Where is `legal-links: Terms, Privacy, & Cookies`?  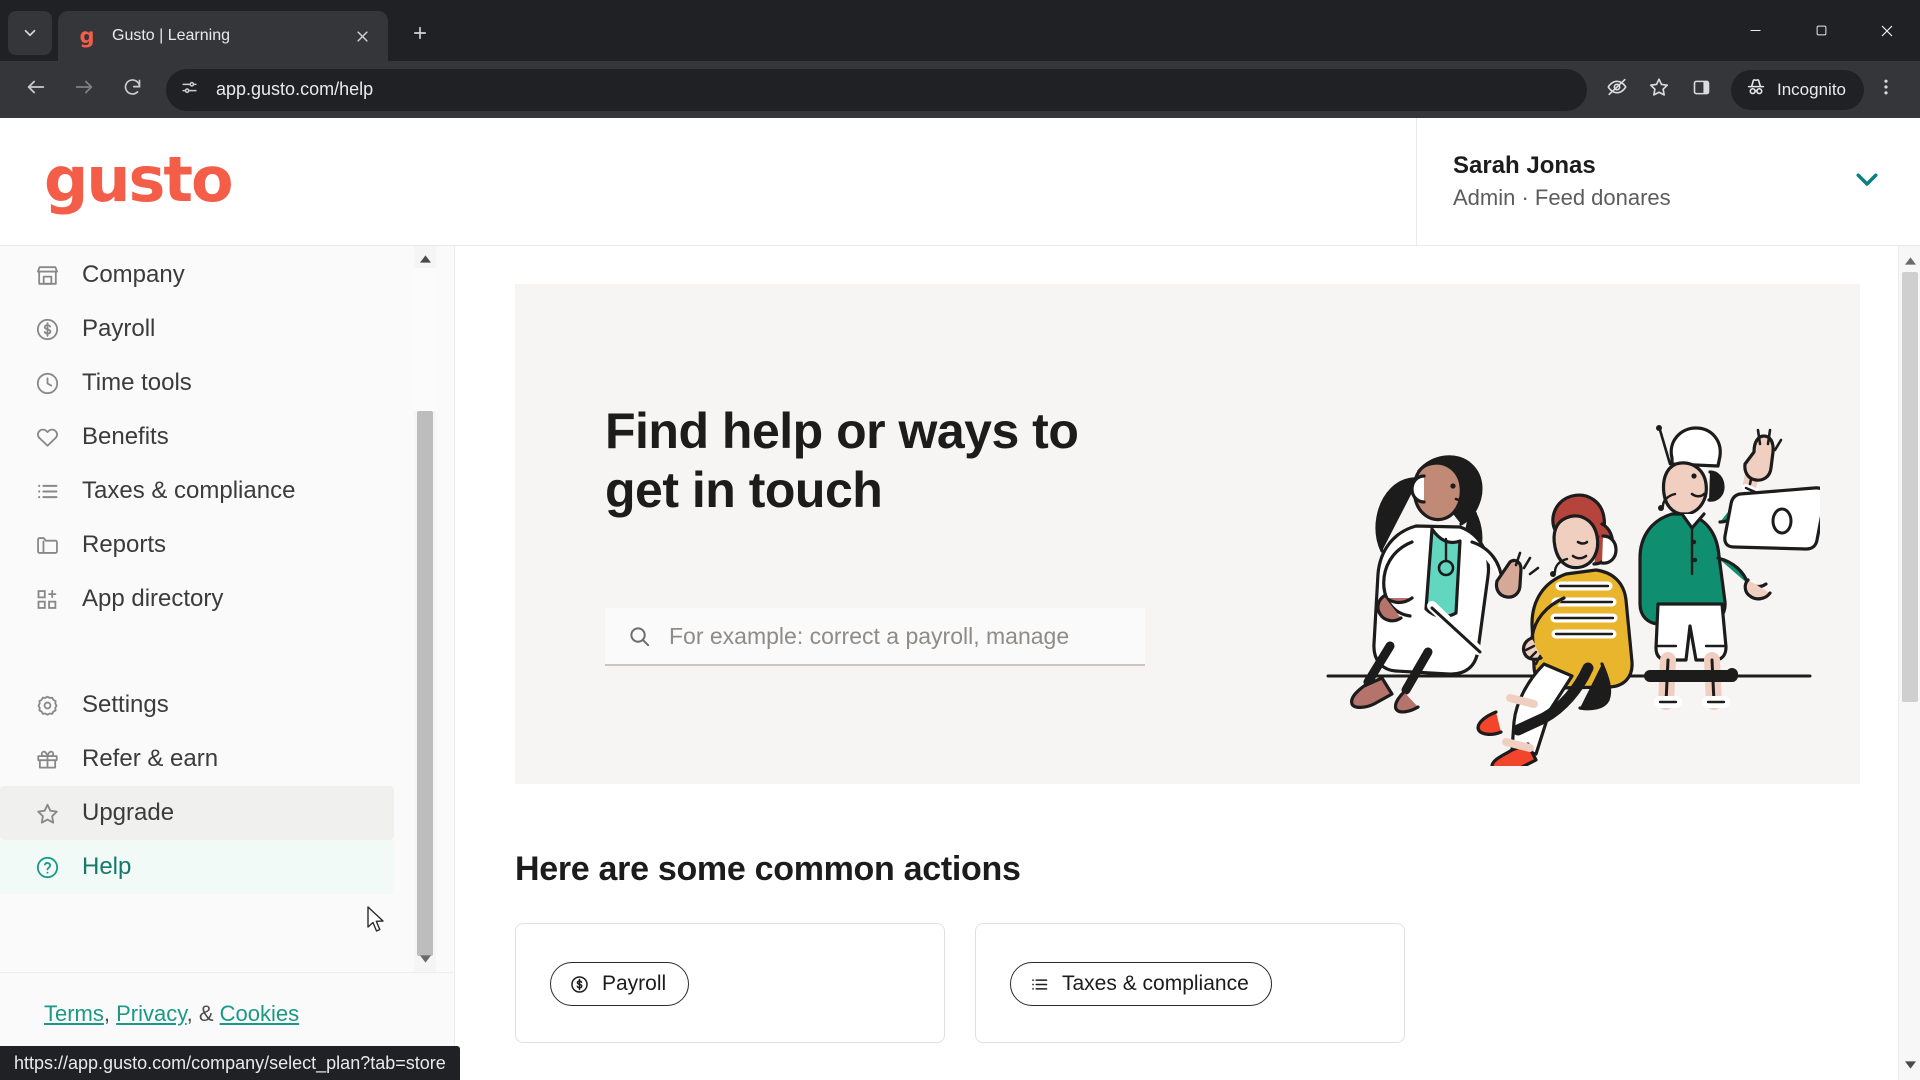 legal-links: Terms, Privacy, & Cookies is located at coordinates (171, 1014).